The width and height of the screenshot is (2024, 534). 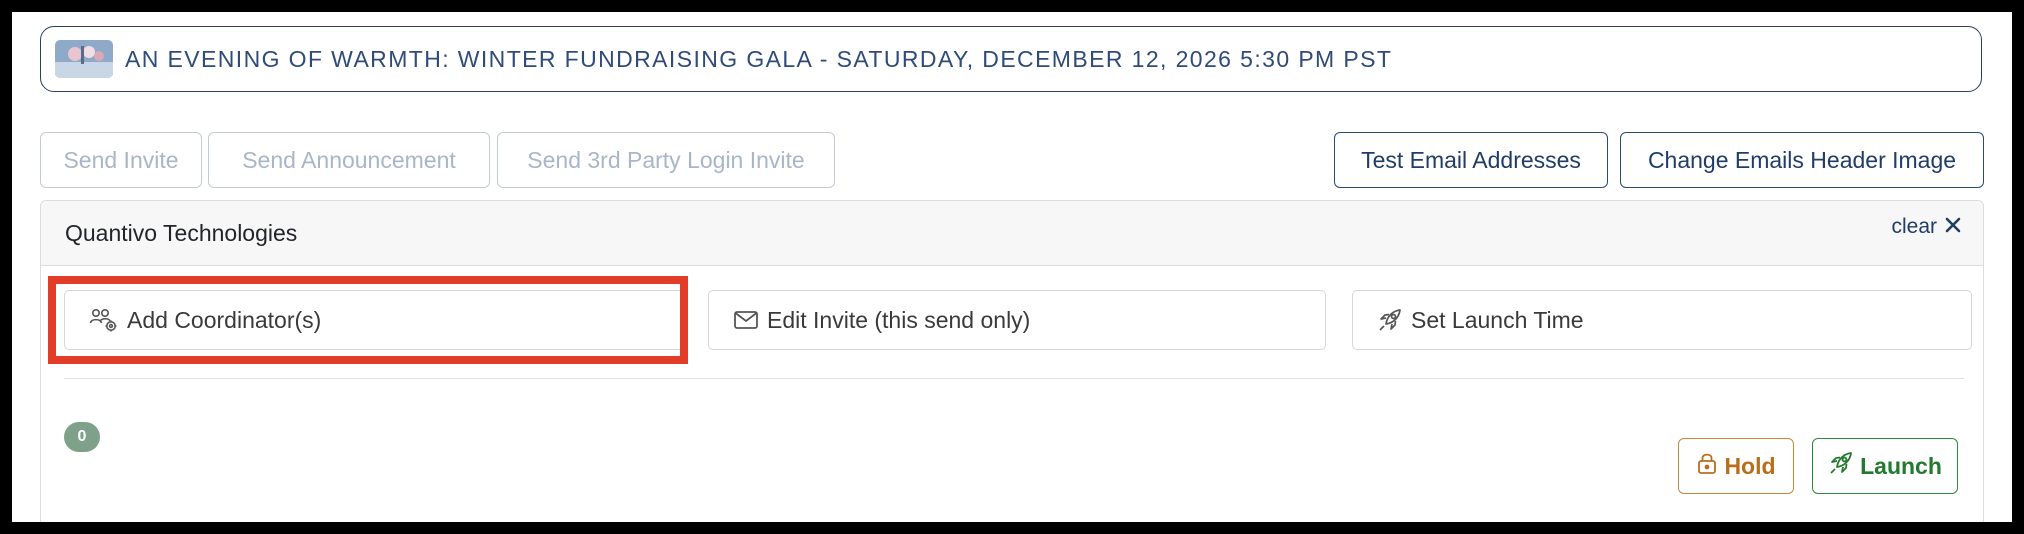 What do you see at coordinates (1471, 160) in the screenshot?
I see `test-email-addresses-button: Test Email Addresses` at bounding box center [1471, 160].